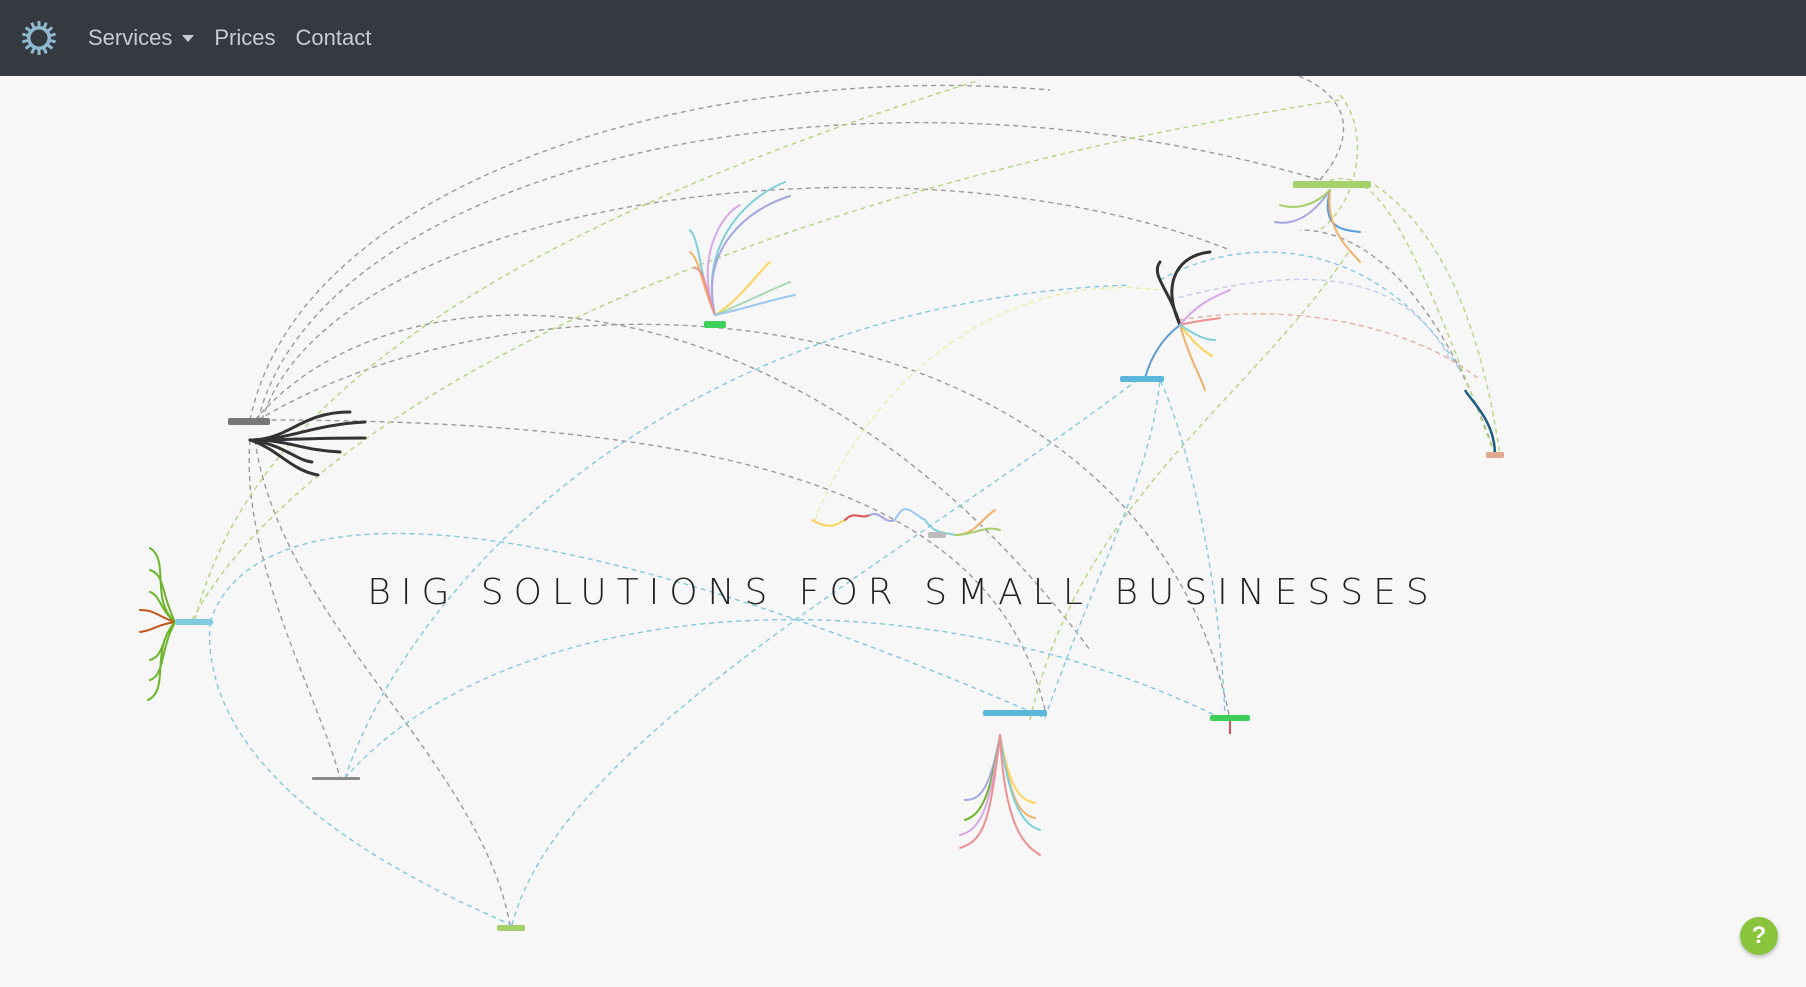  Describe the element at coordinates (188, 38) in the screenshot. I see `chevron-down-icon` at that location.